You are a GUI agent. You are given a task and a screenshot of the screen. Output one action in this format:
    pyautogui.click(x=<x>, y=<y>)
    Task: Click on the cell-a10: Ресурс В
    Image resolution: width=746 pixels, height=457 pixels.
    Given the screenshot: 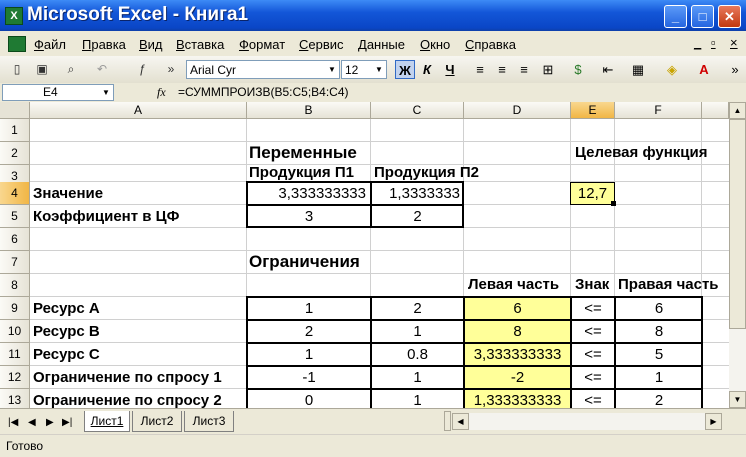 What is the action you would take?
    pyautogui.click(x=66, y=331)
    